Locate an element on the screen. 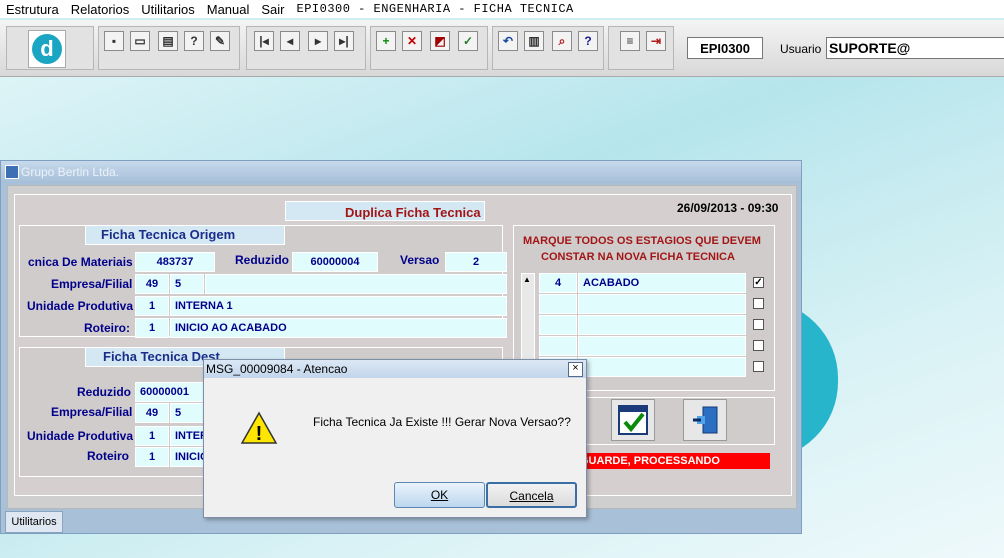  filial-destino-field: 5 is located at coordinates (187, 413).